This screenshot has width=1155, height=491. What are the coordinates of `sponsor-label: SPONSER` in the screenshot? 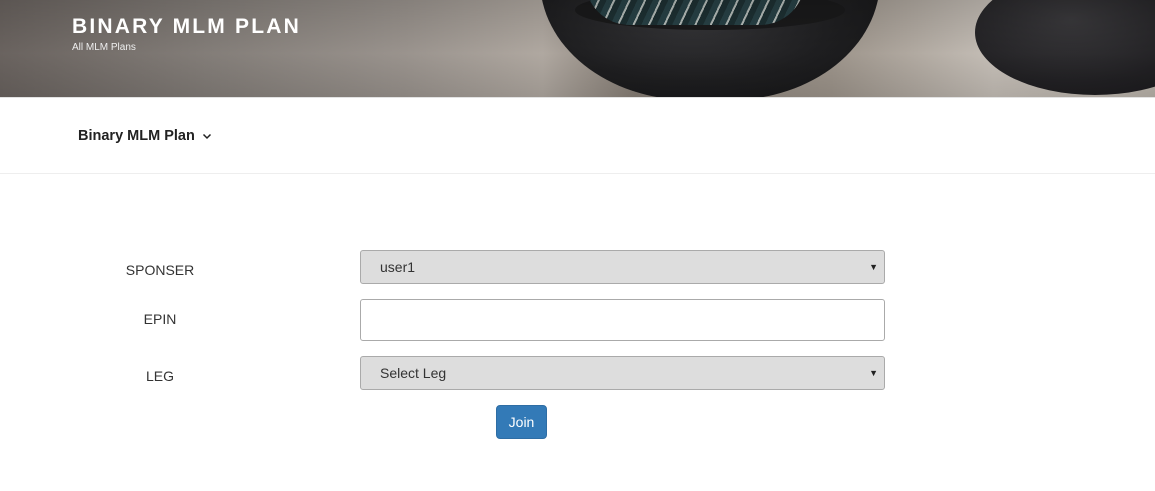 It's located at (160, 270).